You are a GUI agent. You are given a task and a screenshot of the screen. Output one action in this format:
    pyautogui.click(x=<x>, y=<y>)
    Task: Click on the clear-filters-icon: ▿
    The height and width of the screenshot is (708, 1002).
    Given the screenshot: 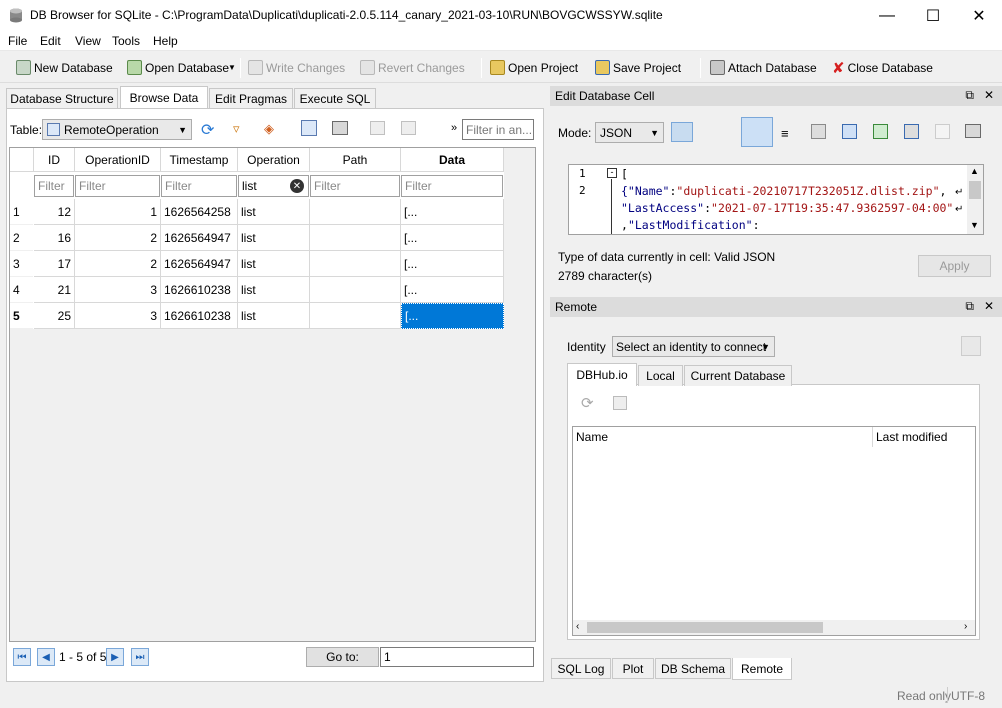 What is the action you would take?
    pyautogui.click(x=236, y=129)
    